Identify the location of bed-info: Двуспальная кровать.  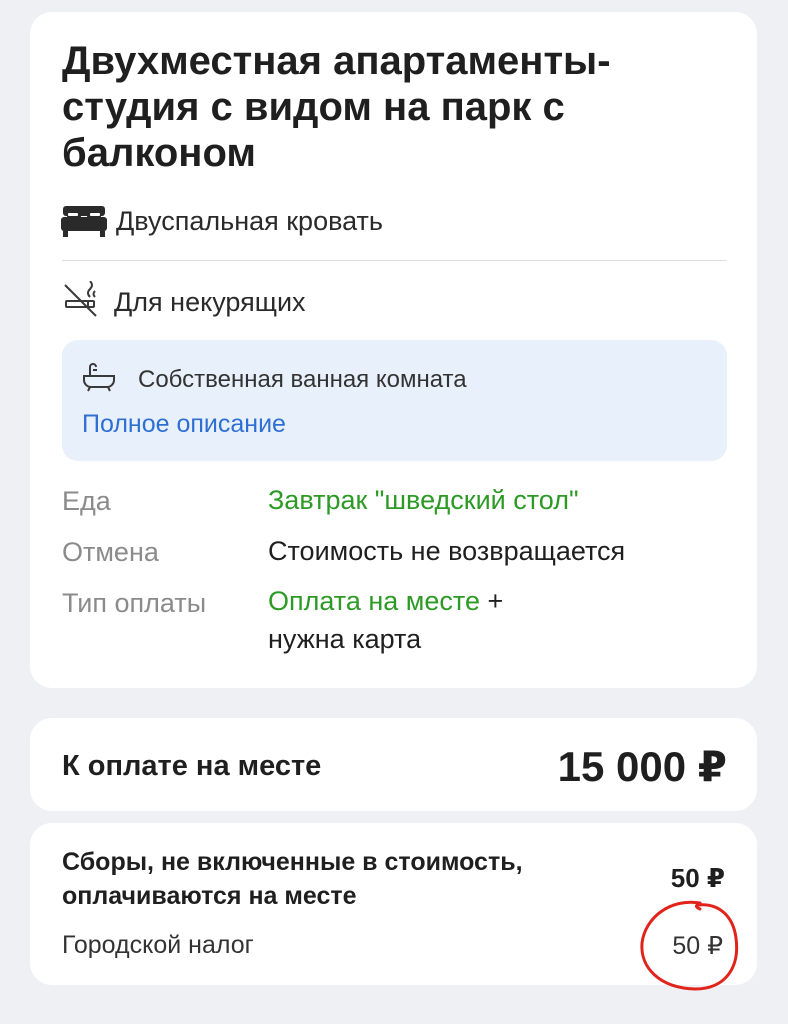
(221, 221).